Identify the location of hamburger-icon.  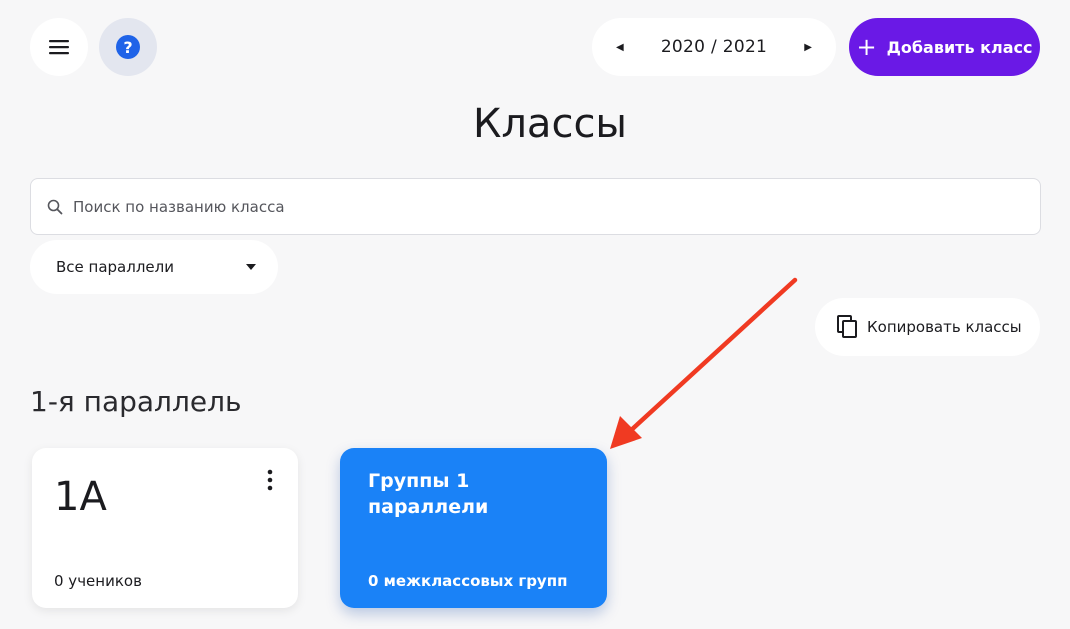
(59, 47).